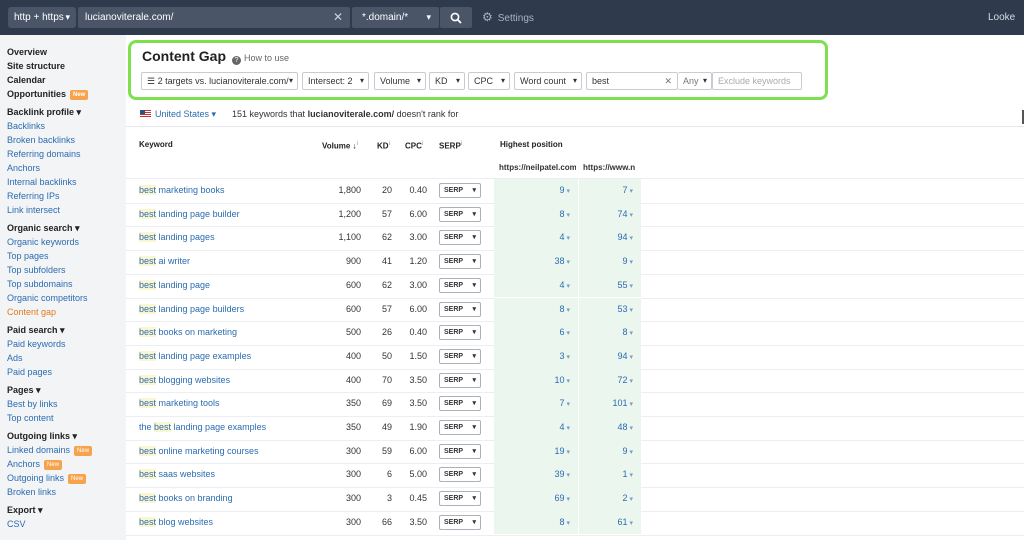 The height and width of the screenshot is (540, 1024). I want to click on position-value: 55, so click(625, 286).